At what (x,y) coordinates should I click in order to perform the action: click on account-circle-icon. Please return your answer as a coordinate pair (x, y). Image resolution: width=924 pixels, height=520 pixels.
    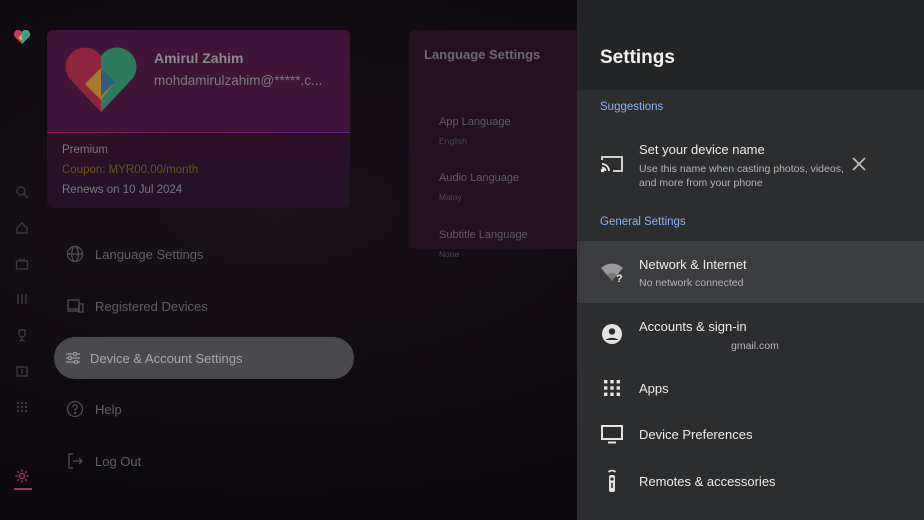
    Looking at the image, I should click on (612, 334).